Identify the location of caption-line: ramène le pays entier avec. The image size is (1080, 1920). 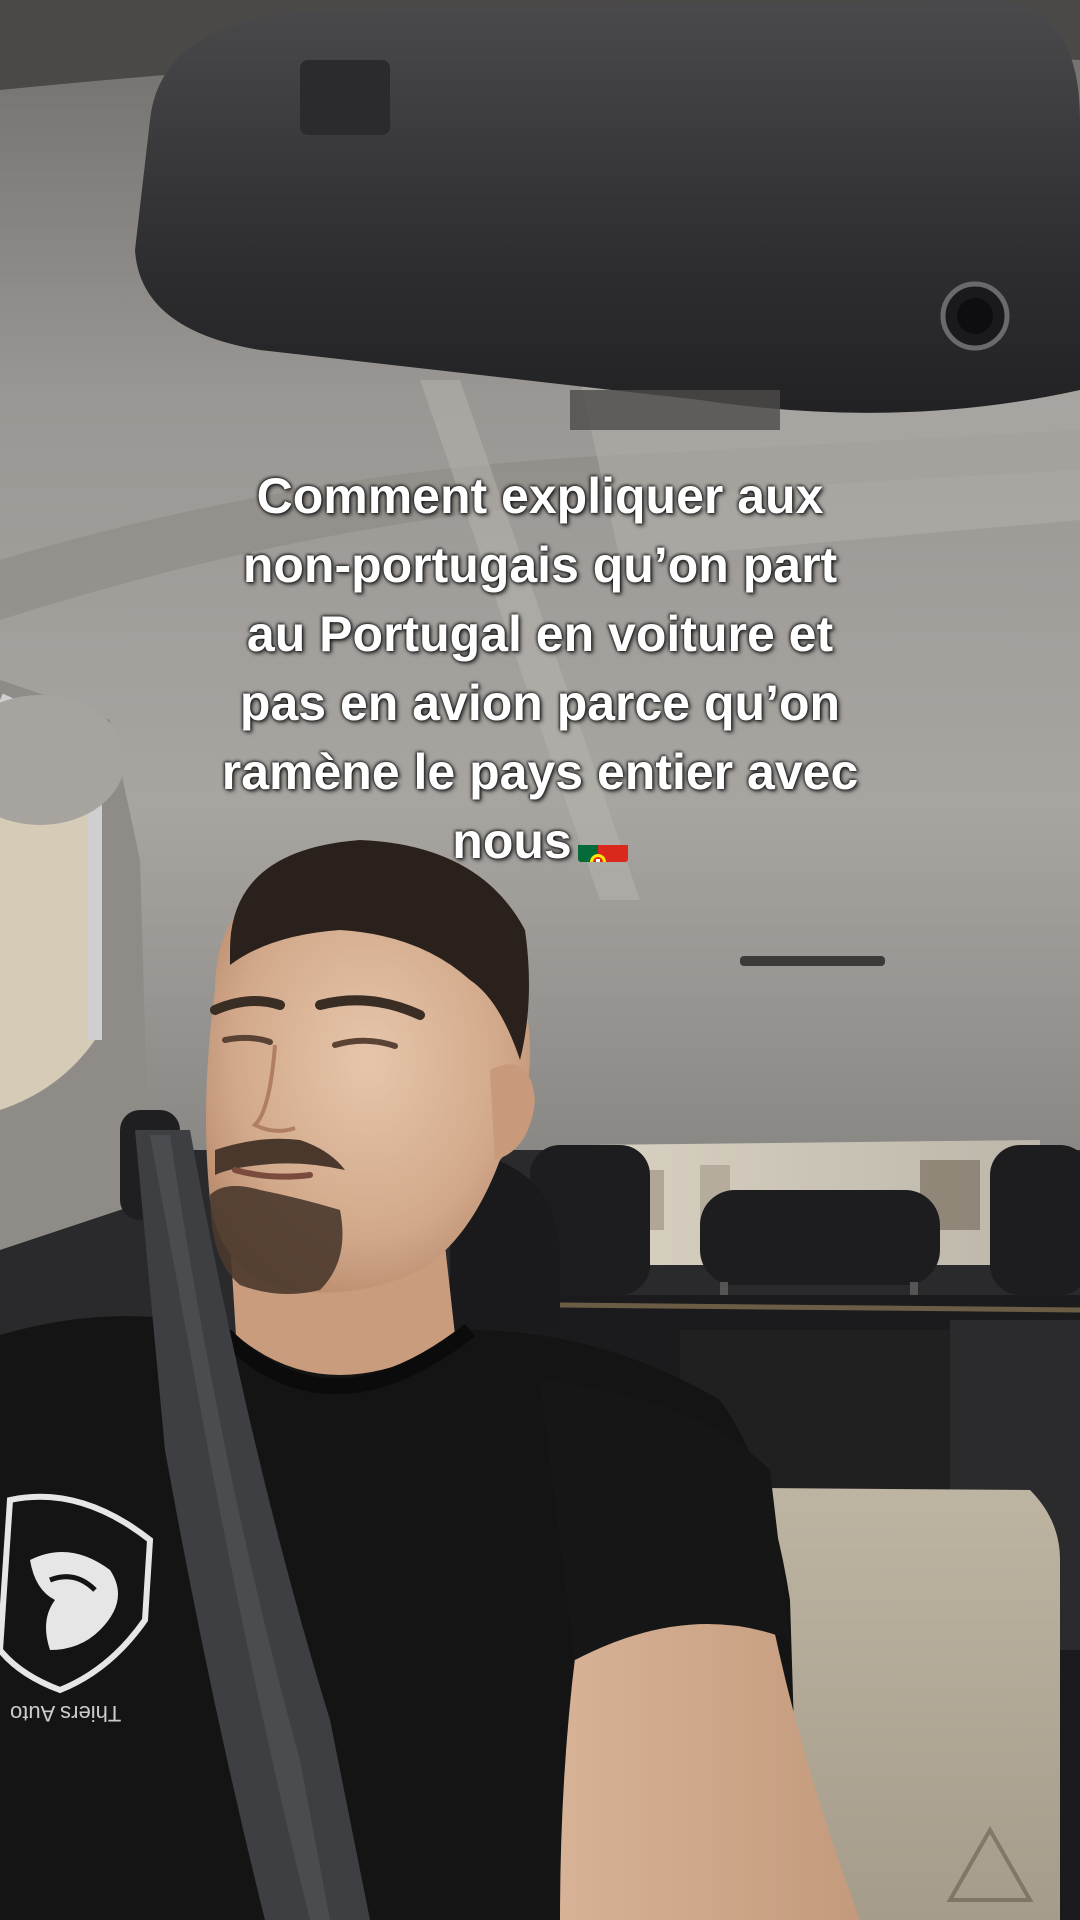
(540, 772).